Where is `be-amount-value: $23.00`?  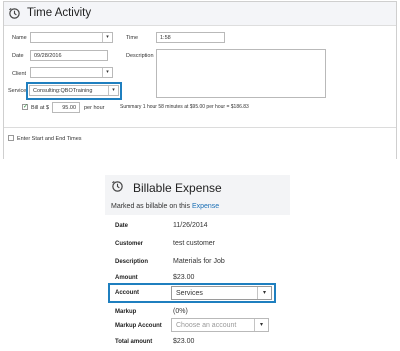
be-amount-value: $23.00 is located at coordinates (184, 277).